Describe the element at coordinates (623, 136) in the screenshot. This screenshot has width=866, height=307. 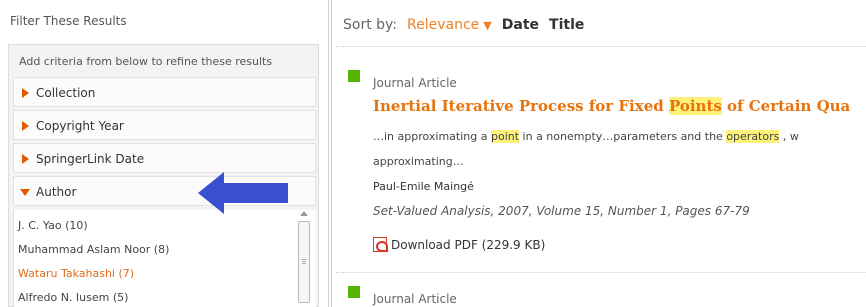
I see `snippet-text: in a nonempty…parameters and the` at that location.